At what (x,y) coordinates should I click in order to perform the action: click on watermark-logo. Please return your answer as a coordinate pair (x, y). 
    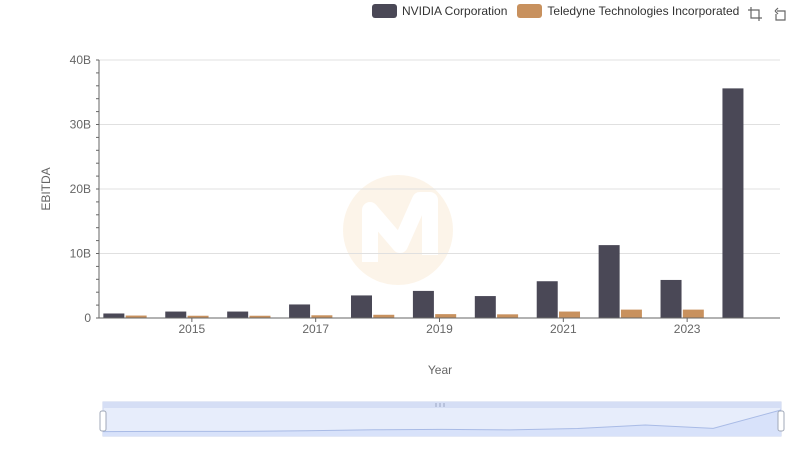
    Looking at the image, I should click on (398, 230).